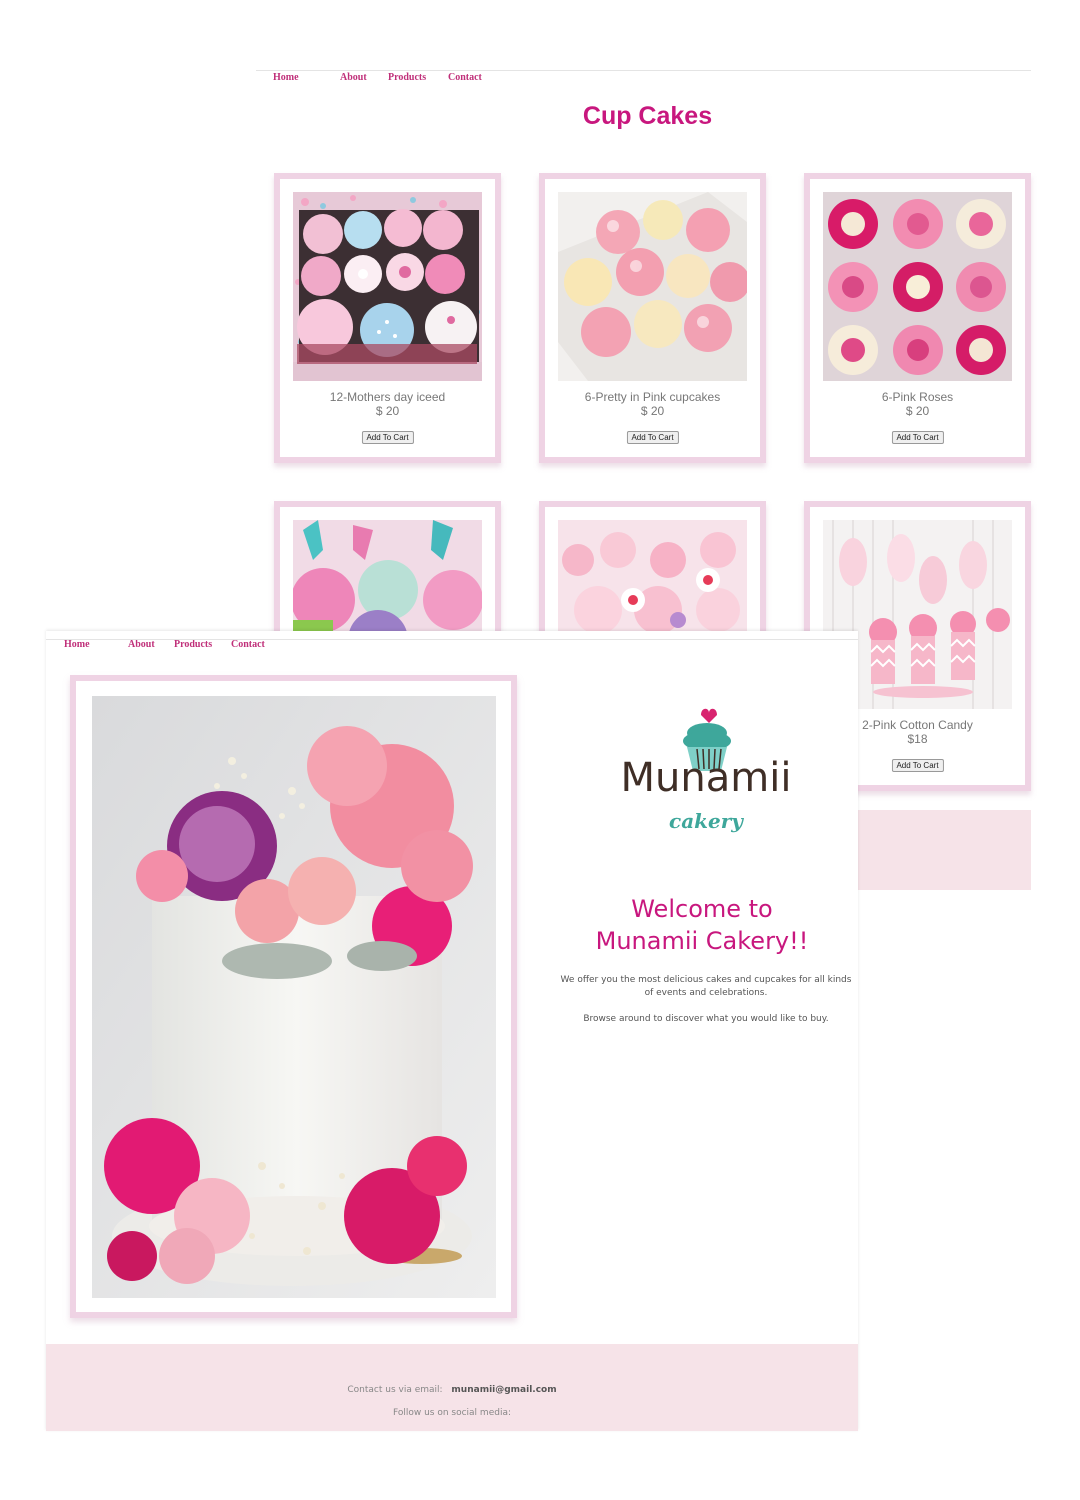 Image resolution: width=1080 pixels, height=1500 pixels. Describe the element at coordinates (702, 925) in the screenshot. I see `welcome-heading: Welcome to Munamii Cakery!!` at that location.